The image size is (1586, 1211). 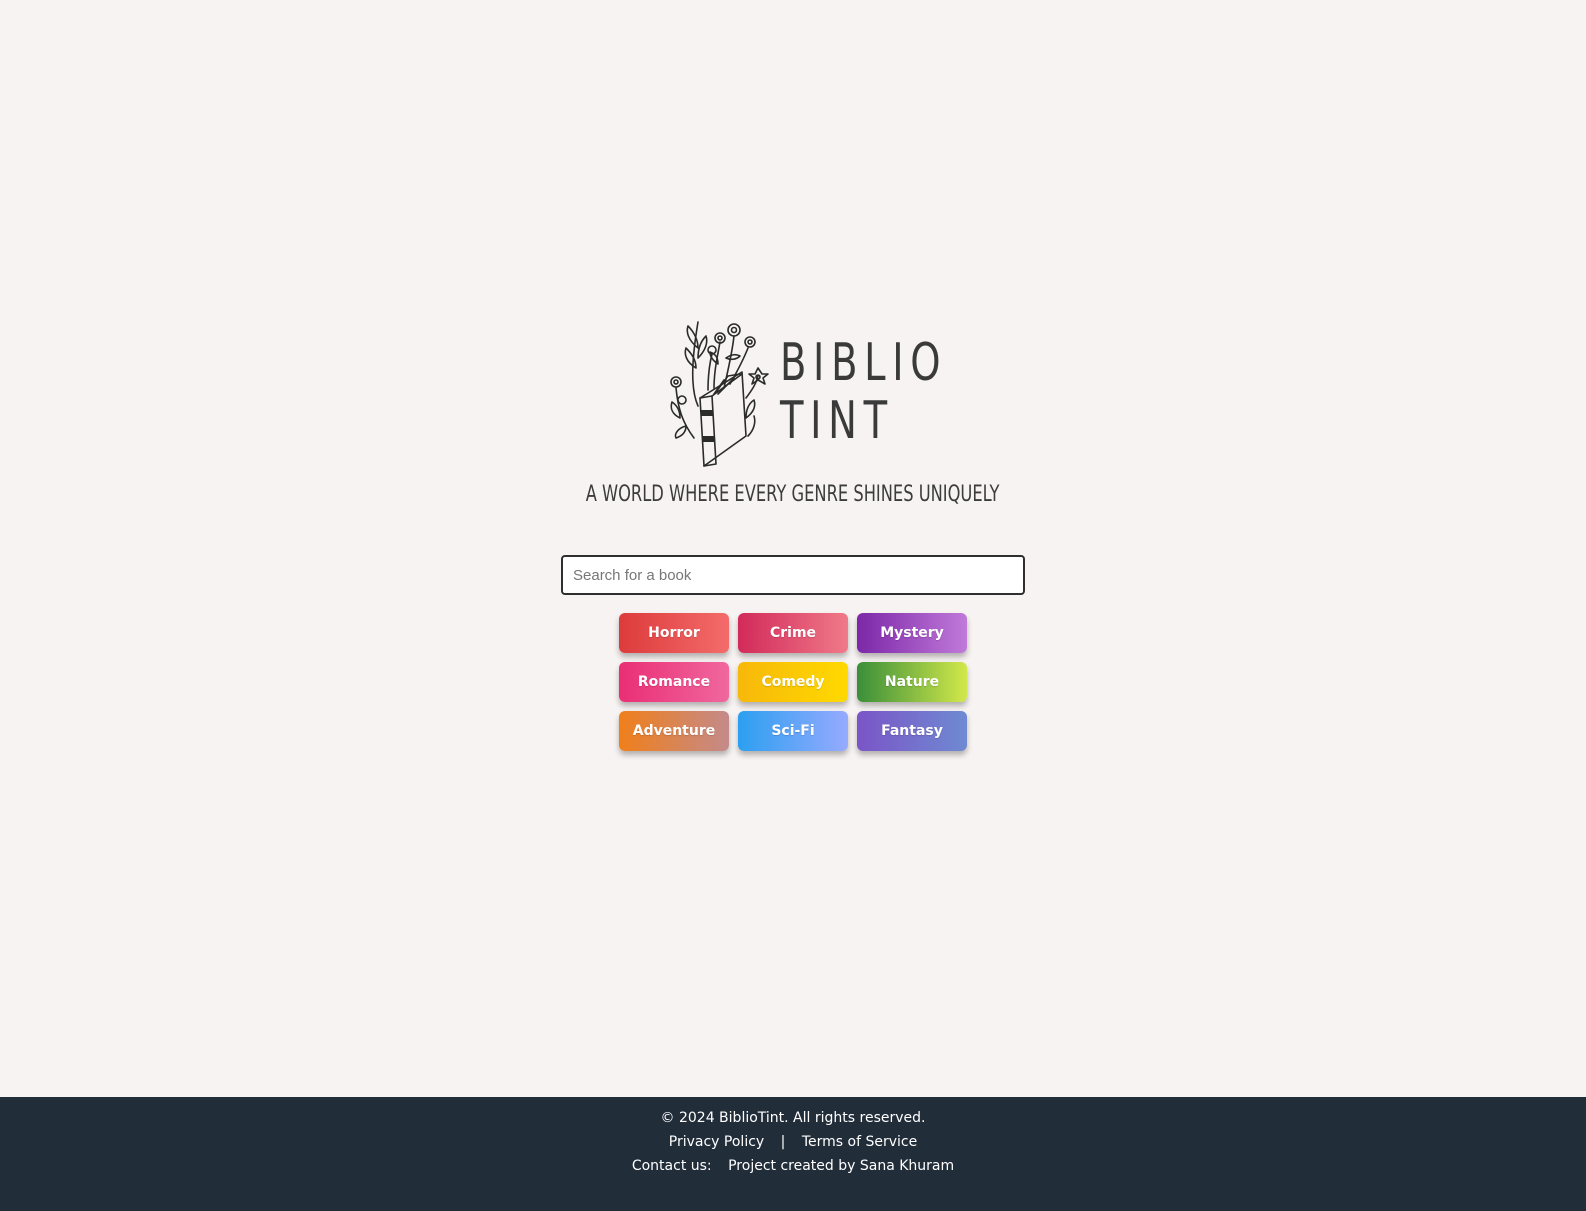 I want to click on privacy-policy-link: Privacy Policy, so click(x=716, y=1142).